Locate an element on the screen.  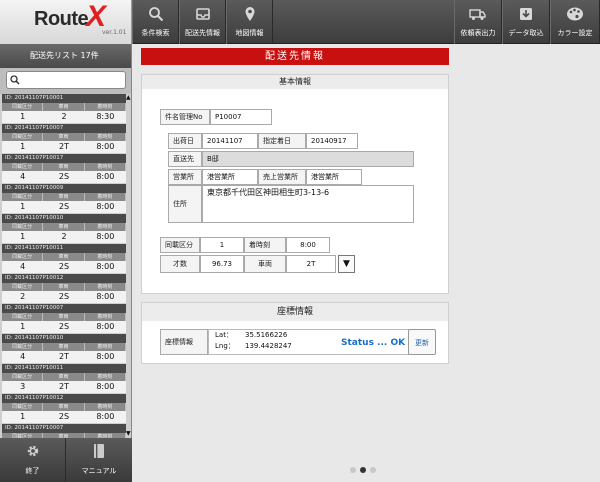
vehicle-dropdown-icon: ▼ is located at coordinates (346, 264).